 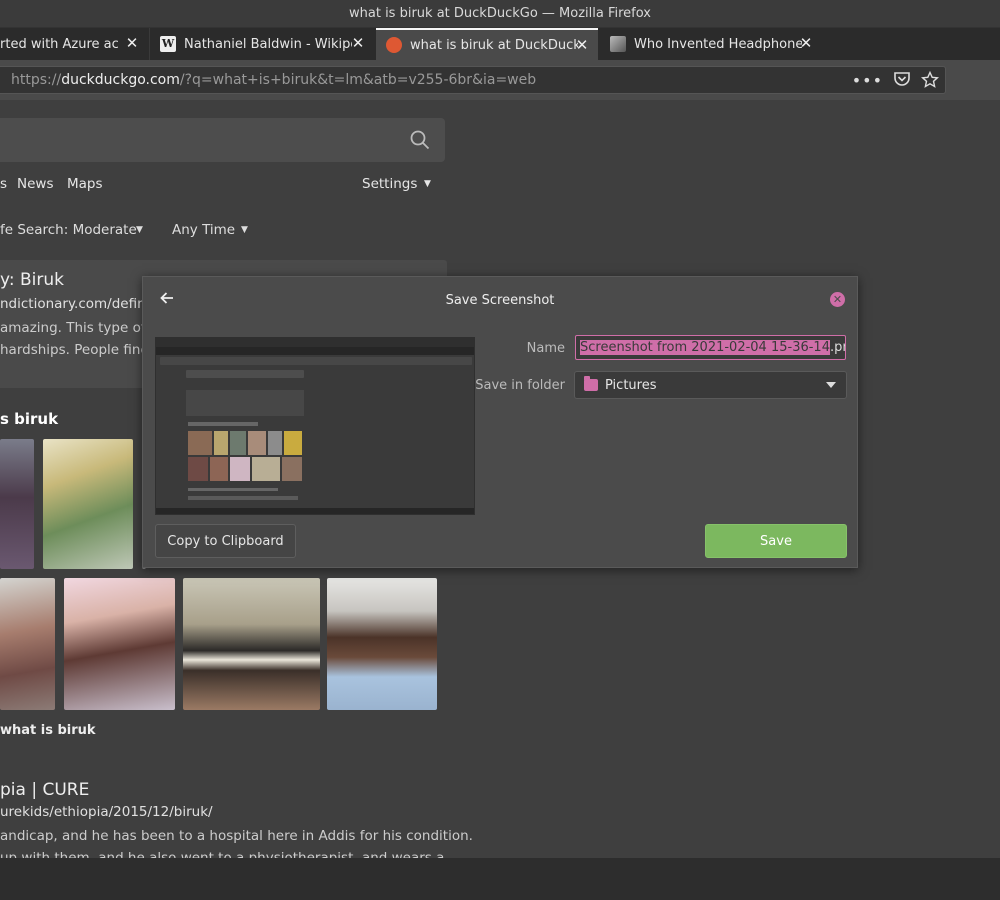 What do you see at coordinates (718, 44) in the screenshot?
I see `tab-label: Who Invented Headphones` at bounding box center [718, 44].